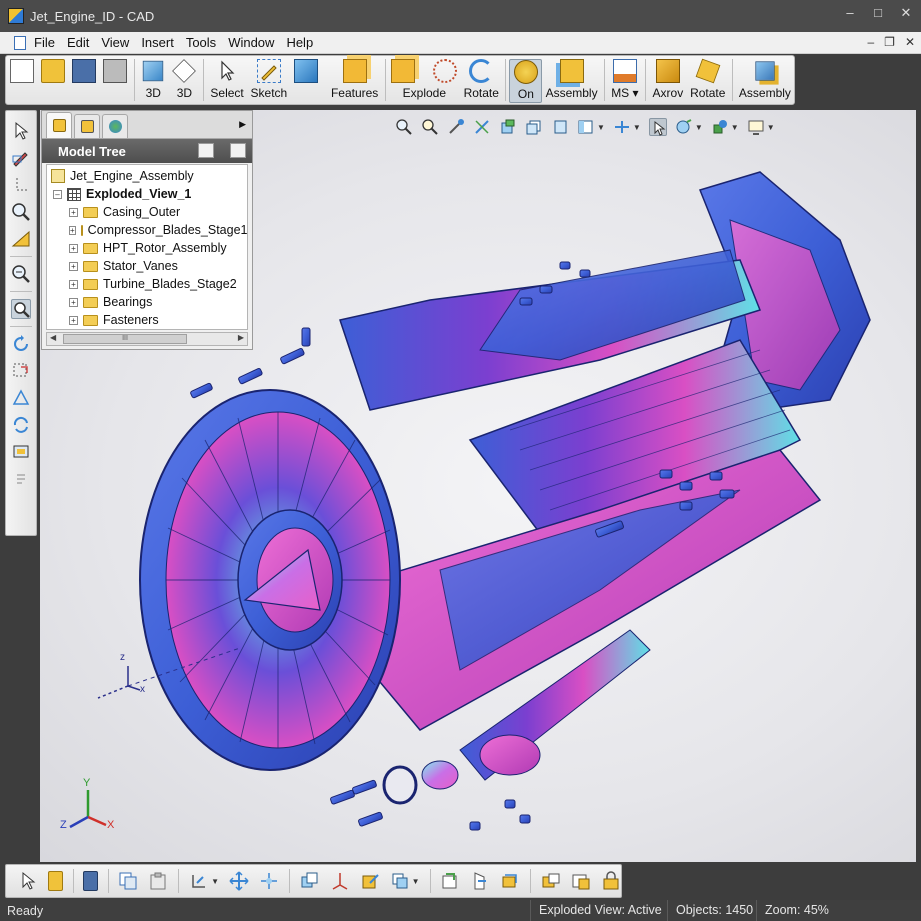 This screenshot has width=921, height=921. I want to click on component-lock-icon, so click(611, 881).